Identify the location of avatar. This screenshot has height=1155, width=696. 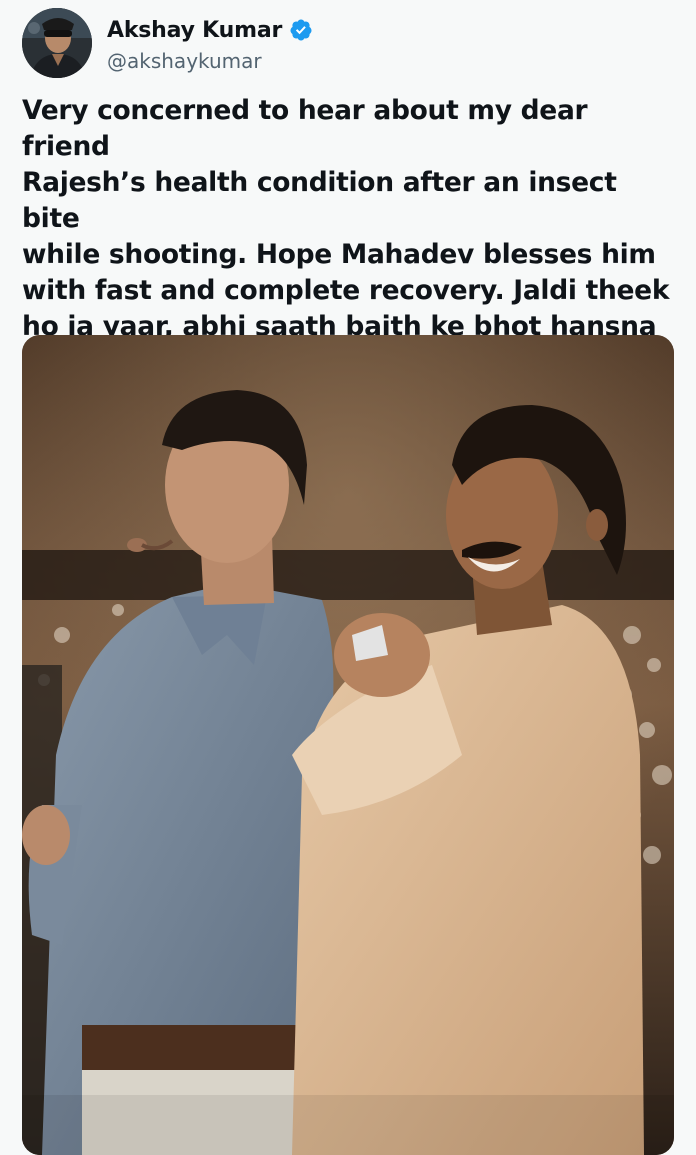
(57, 43).